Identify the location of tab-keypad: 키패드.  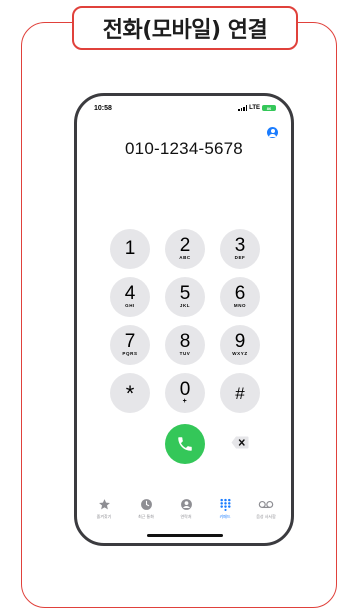
(225, 509).